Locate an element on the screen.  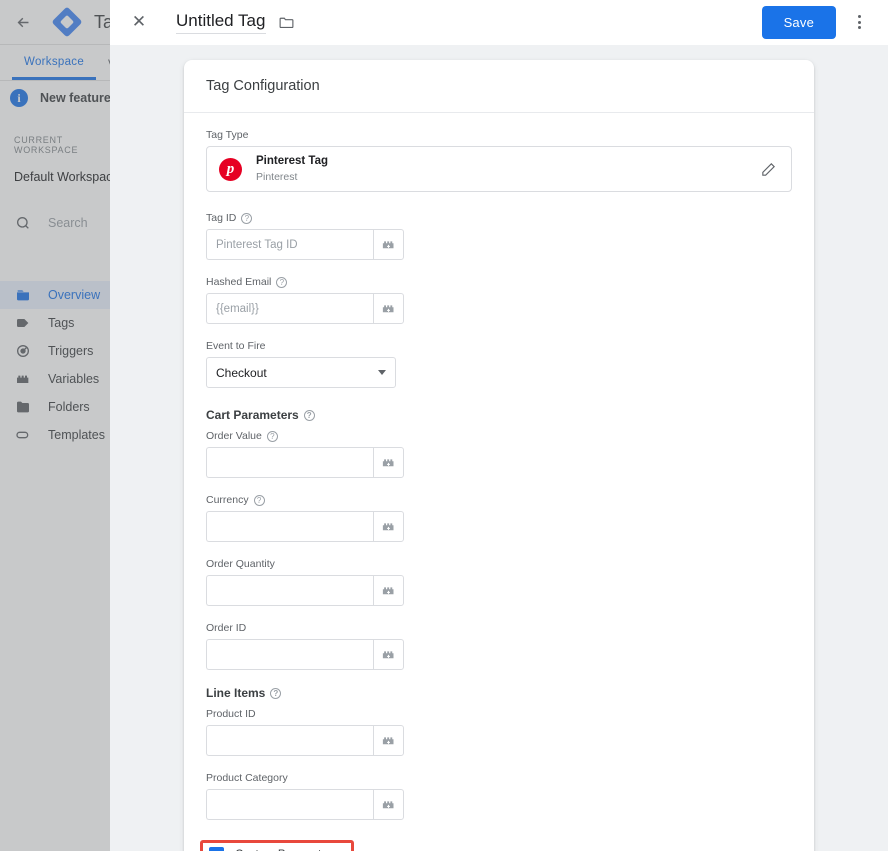
product-category-label: Product Category is located at coordinates (499, 778).